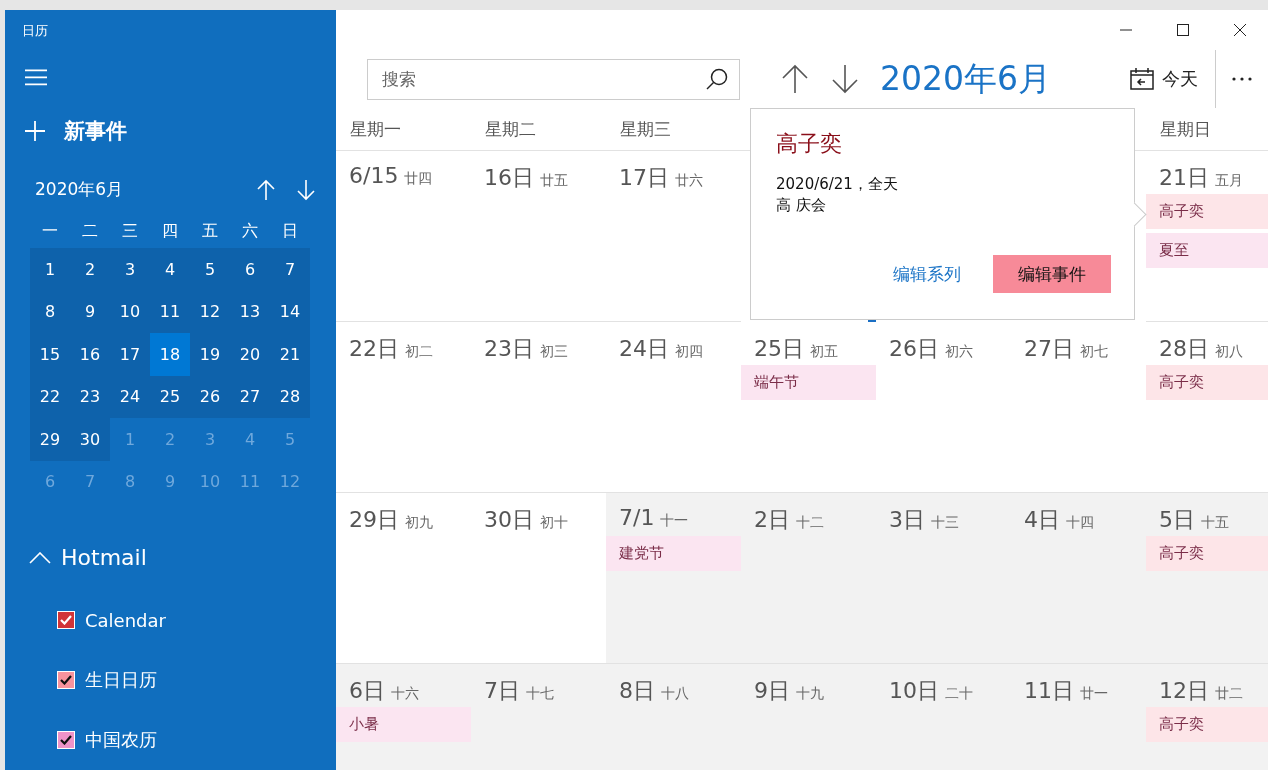 The width and height of the screenshot is (1268, 770). I want to click on mini-calendar-day: 27, so click(250, 396).